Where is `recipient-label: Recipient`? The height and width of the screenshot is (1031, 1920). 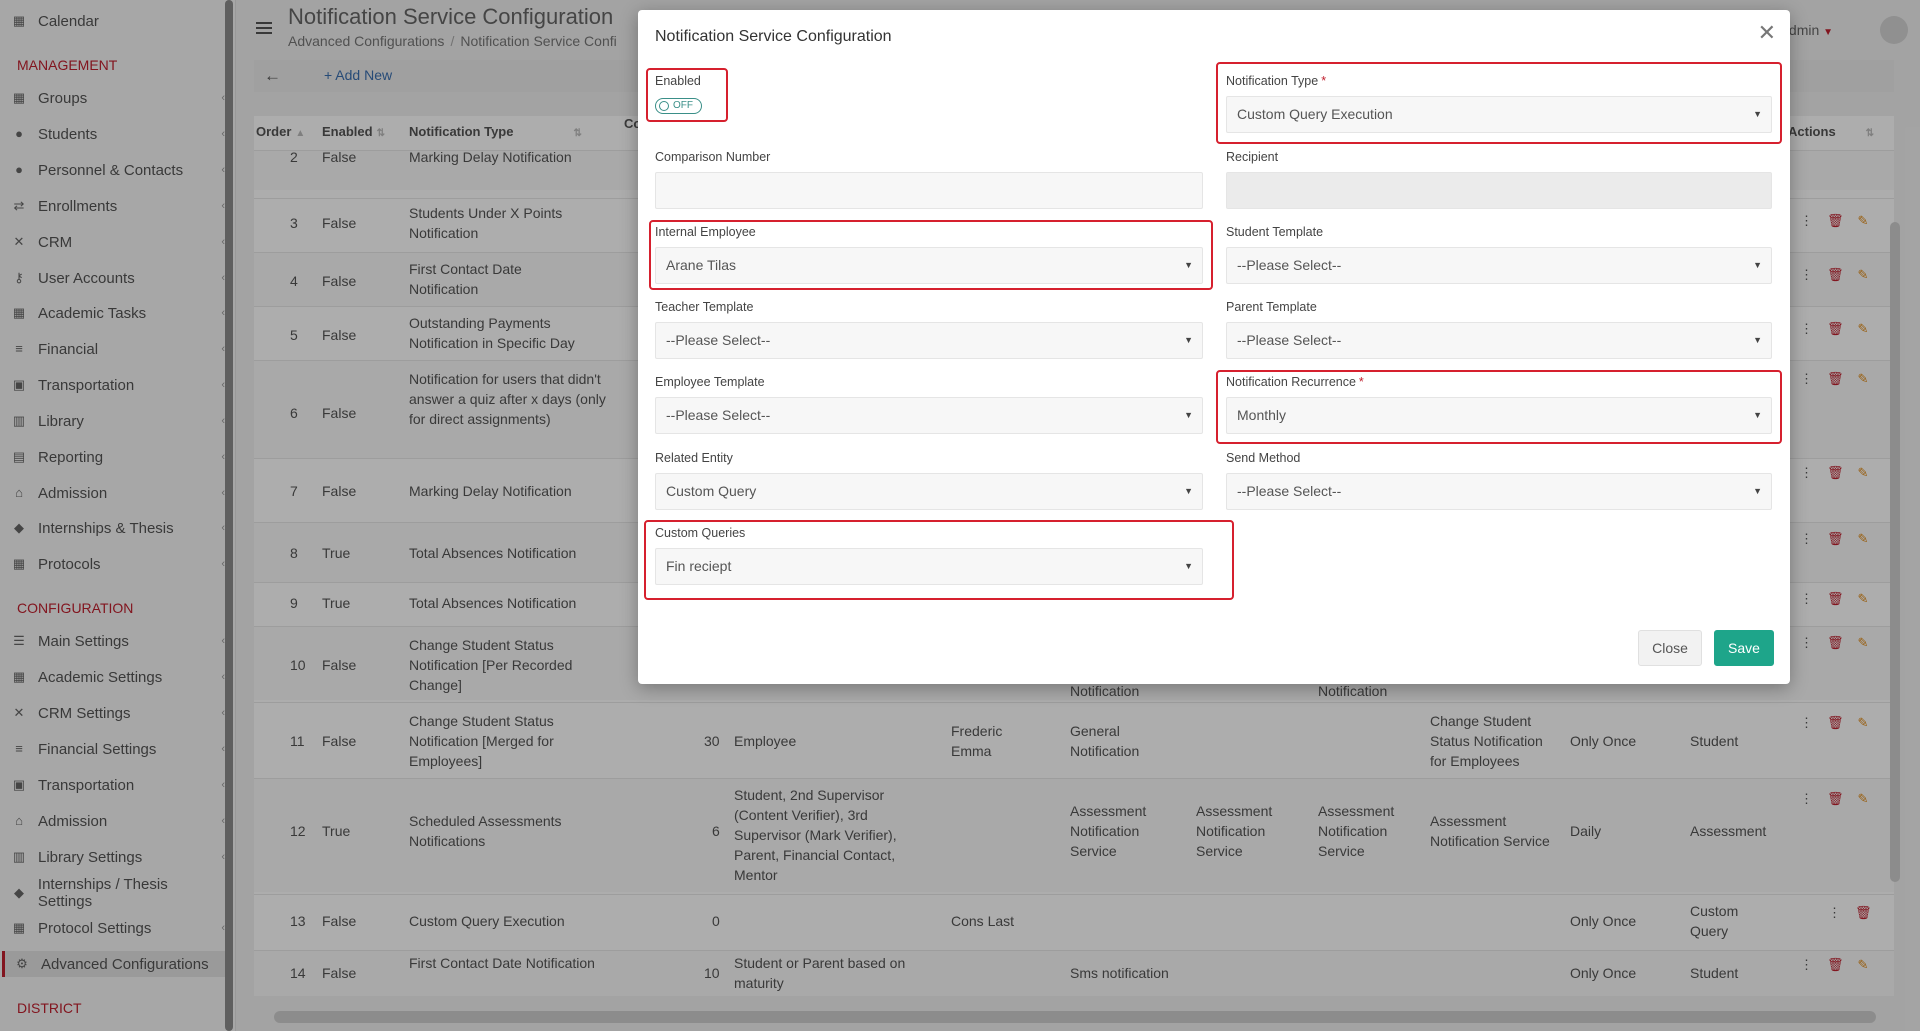
recipient-label: Recipient is located at coordinates (1252, 157).